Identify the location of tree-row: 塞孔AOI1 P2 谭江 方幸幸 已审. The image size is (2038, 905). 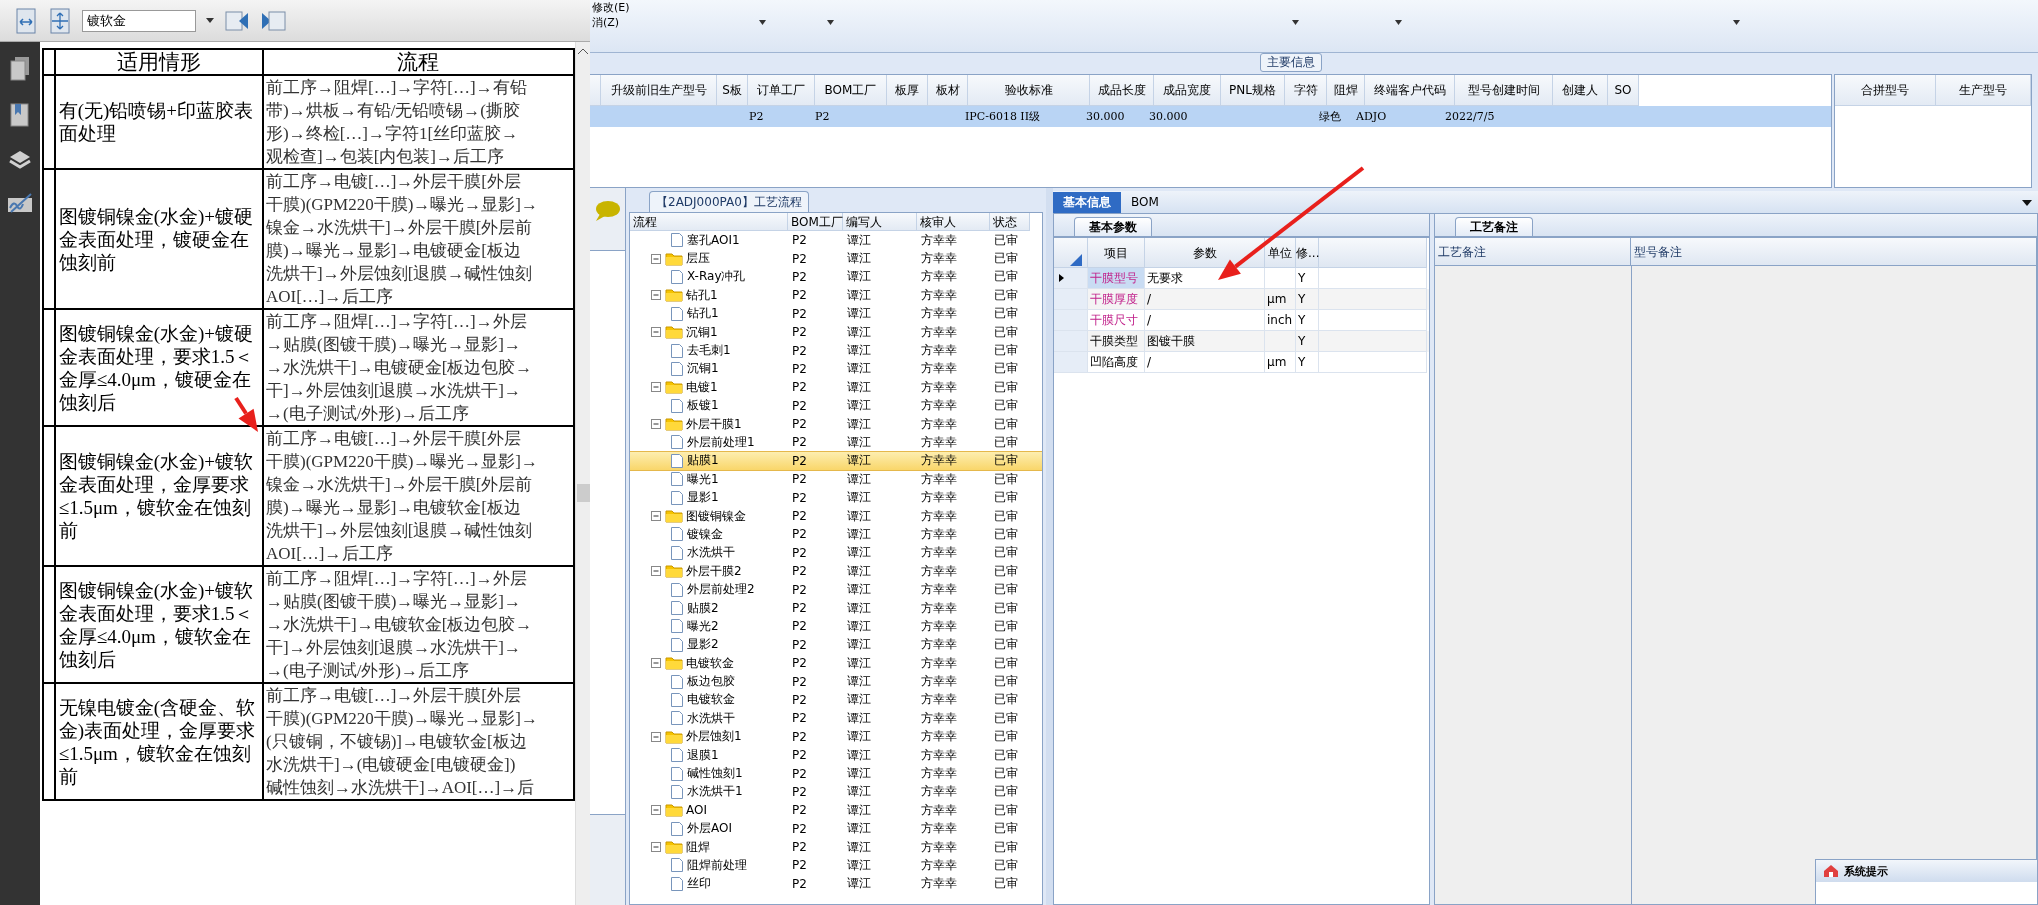
(836, 240).